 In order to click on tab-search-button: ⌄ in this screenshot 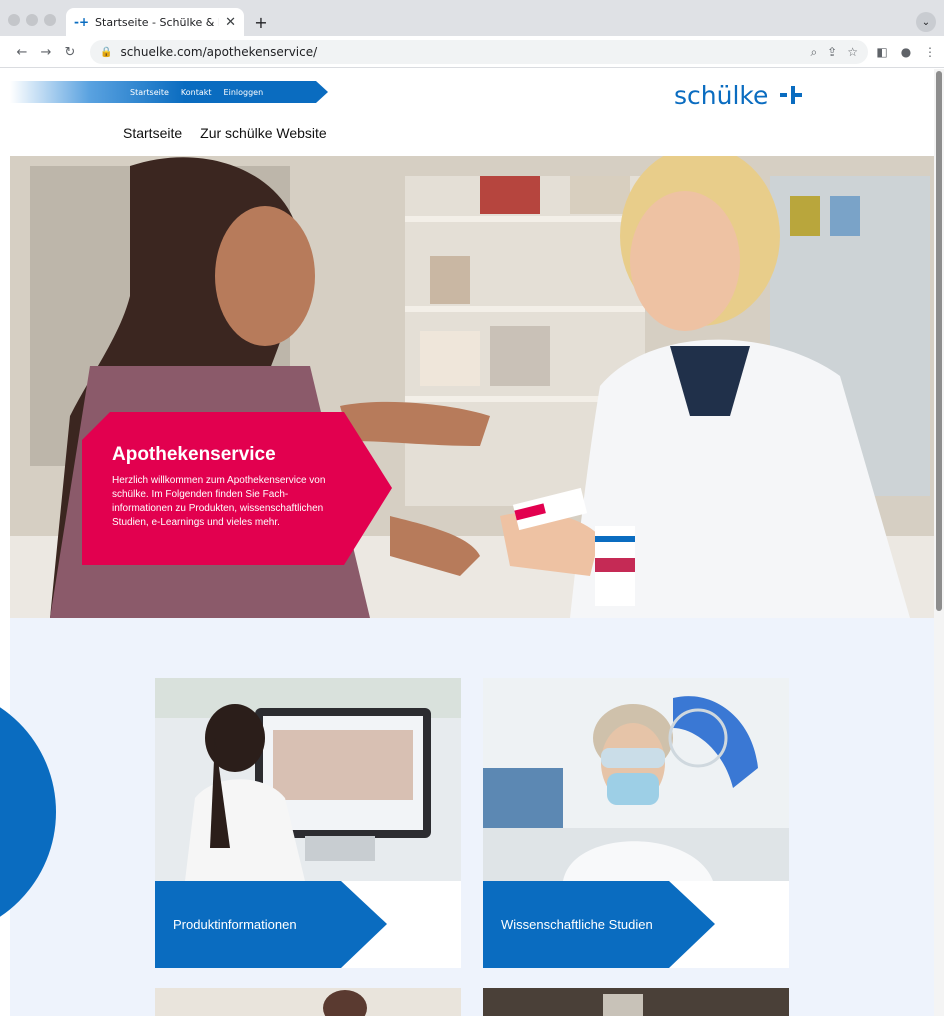, I will do `click(926, 22)`.